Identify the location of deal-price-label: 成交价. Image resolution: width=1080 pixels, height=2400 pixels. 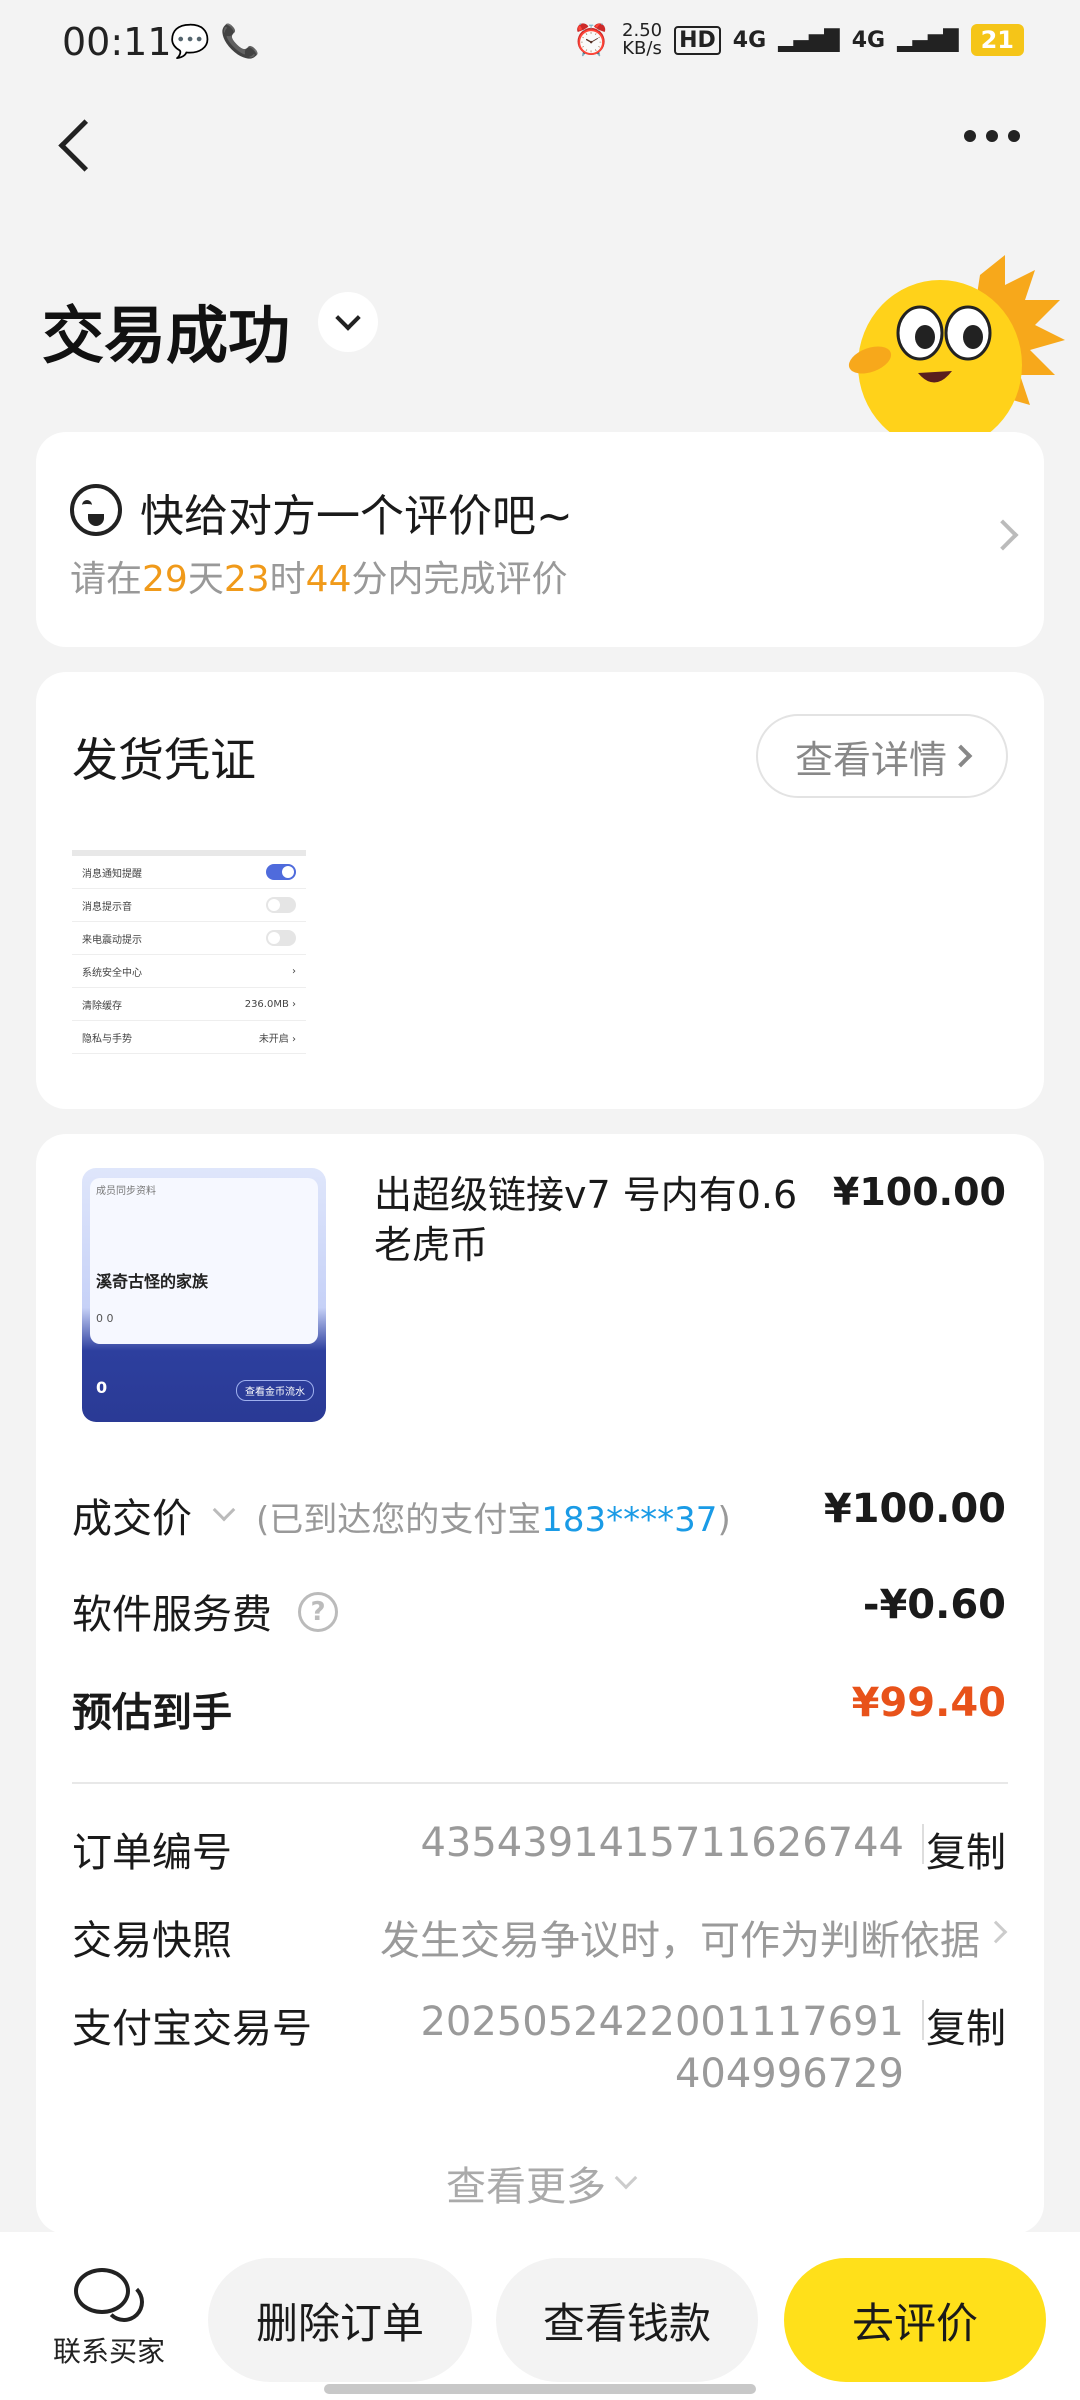
(132, 1515).